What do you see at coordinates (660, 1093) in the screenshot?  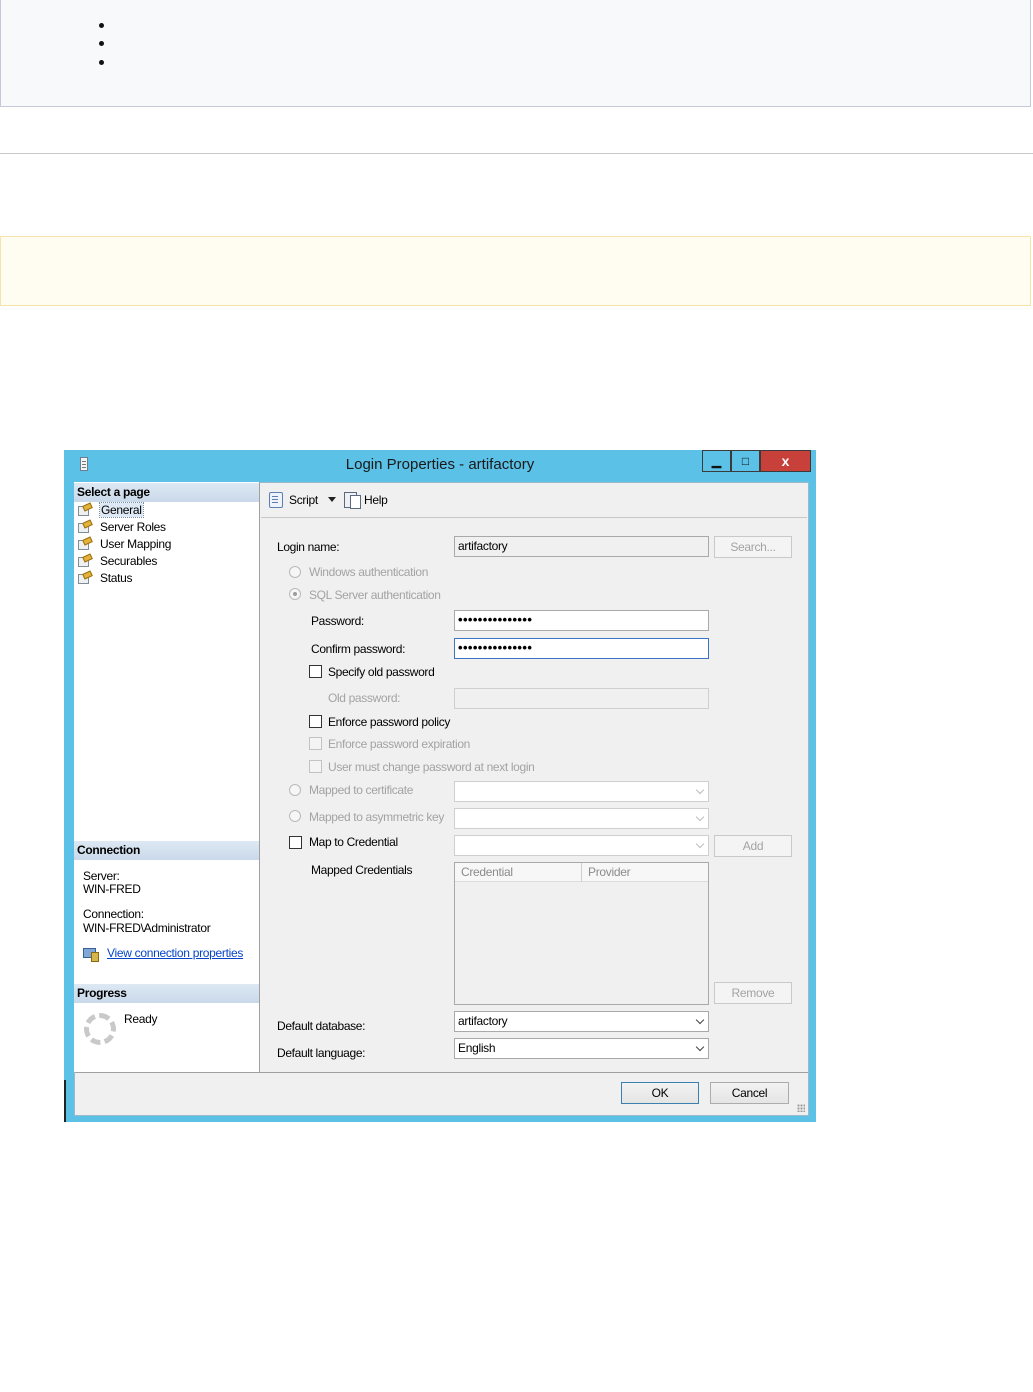 I see `ok-button: OK` at bounding box center [660, 1093].